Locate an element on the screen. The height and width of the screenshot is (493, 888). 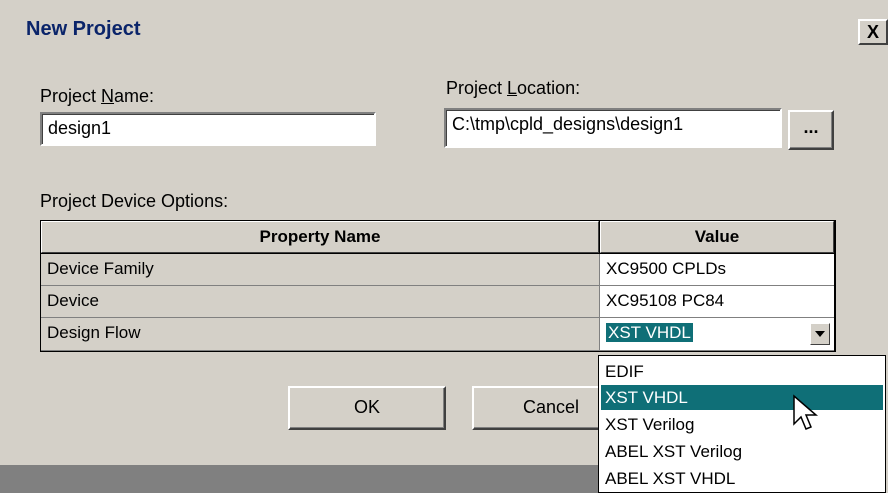
chevron-down-icon is located at coordinates (820, 334).